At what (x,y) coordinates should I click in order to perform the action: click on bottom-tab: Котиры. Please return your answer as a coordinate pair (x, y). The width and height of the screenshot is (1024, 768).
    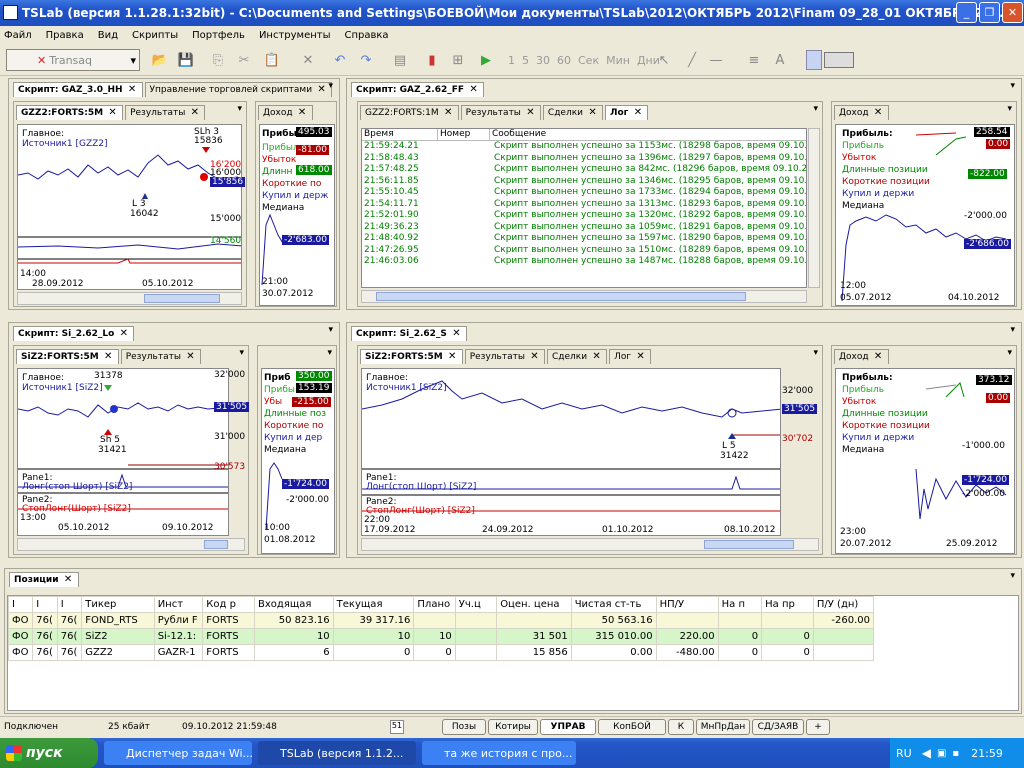
    Looking at the image, I should click on (513, 727).